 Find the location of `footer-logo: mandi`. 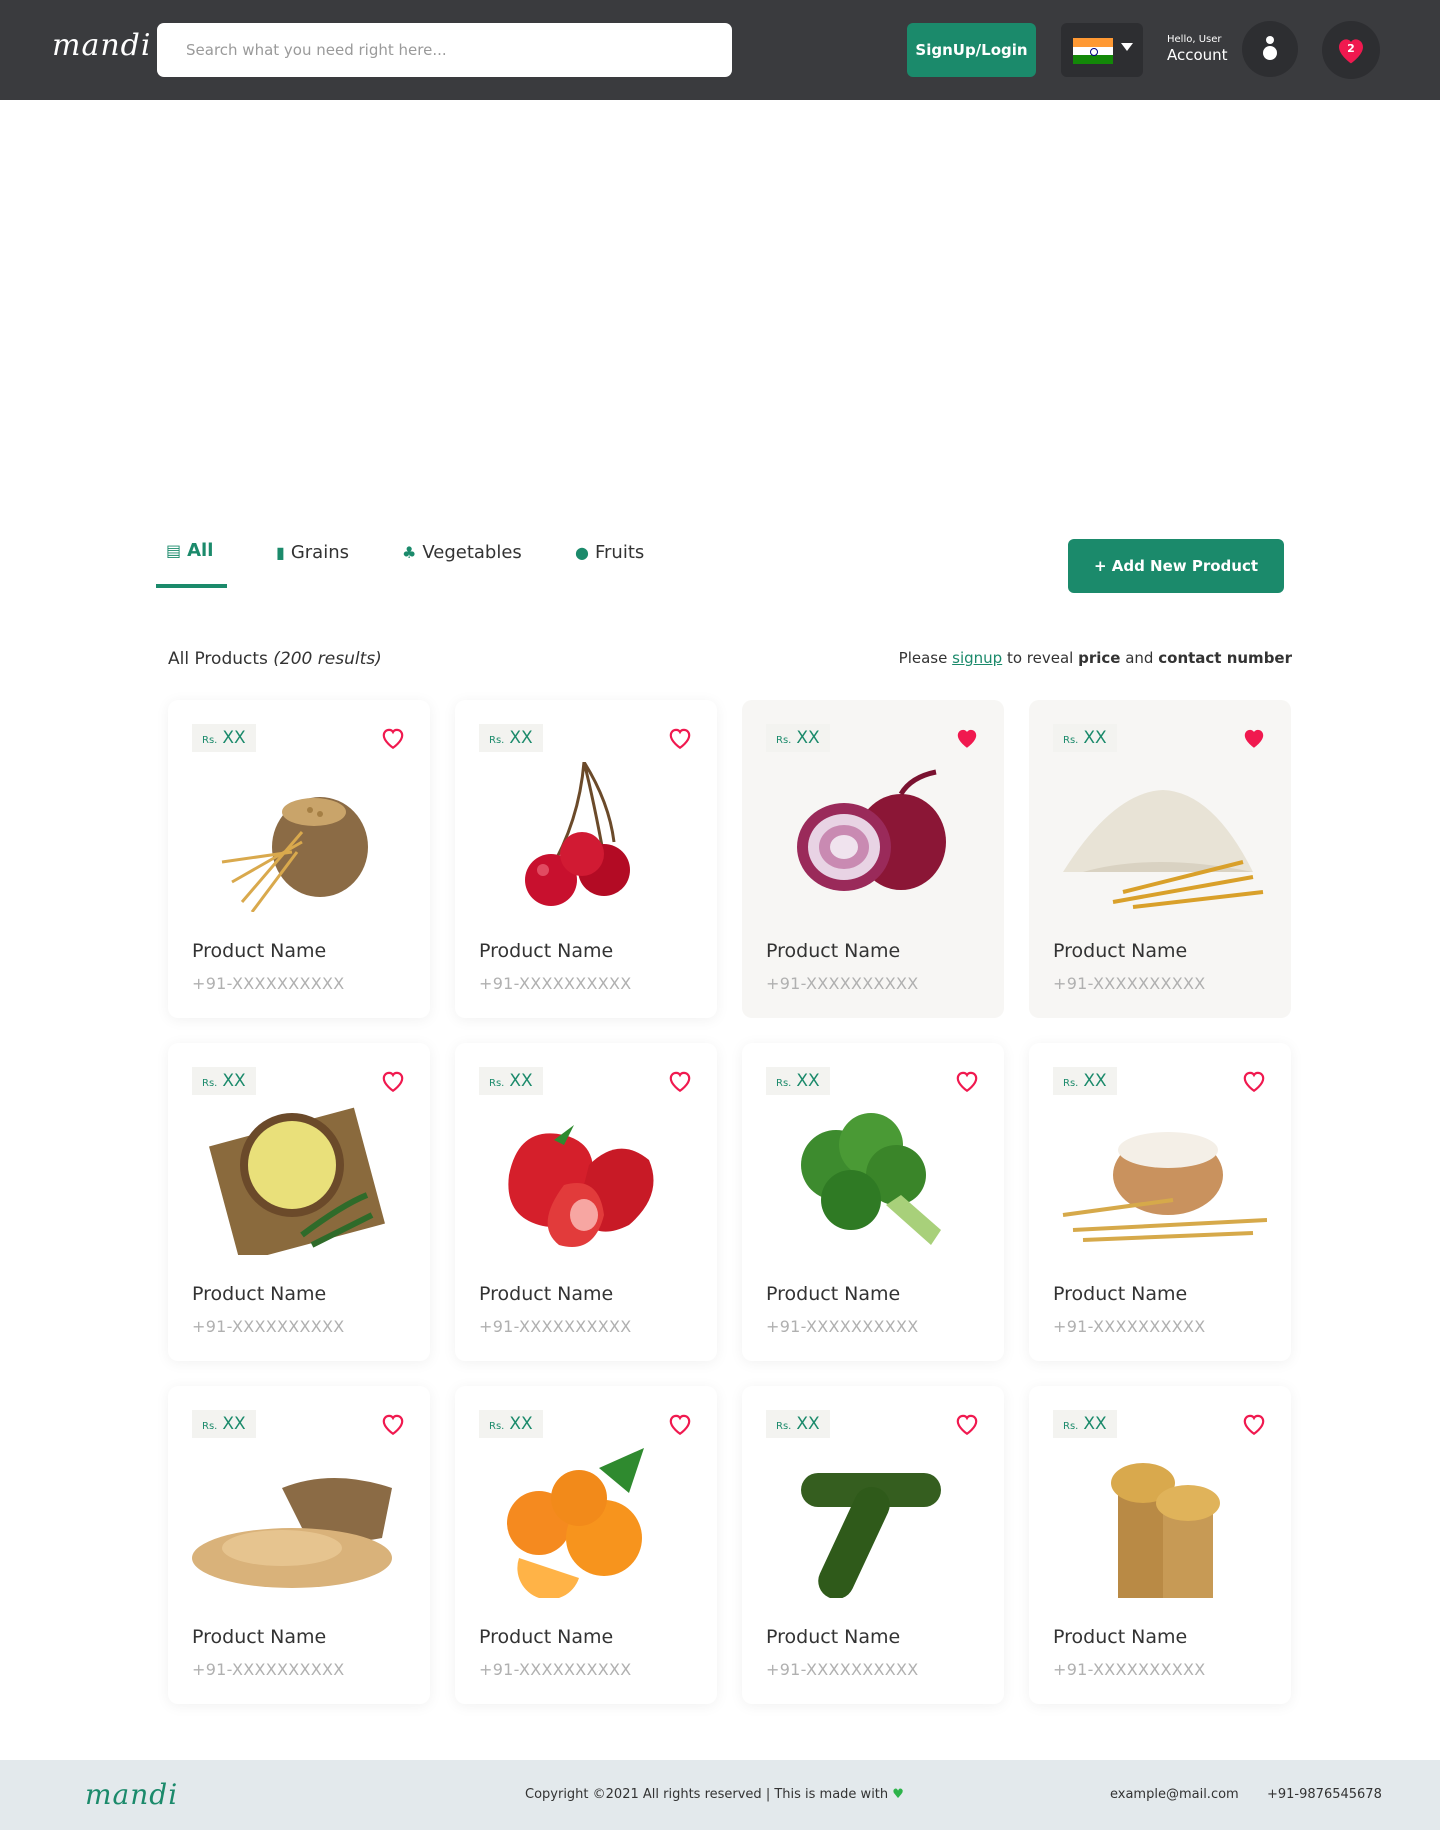

footer-logo: mandi is located at coordinates (131, 1794).